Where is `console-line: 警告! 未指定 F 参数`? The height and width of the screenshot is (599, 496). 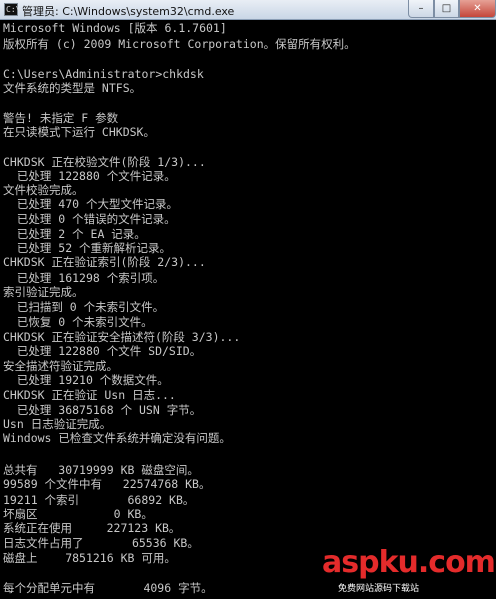 console-line: 警告! 未指定 F 参数 is located at coordinates (61, 118).